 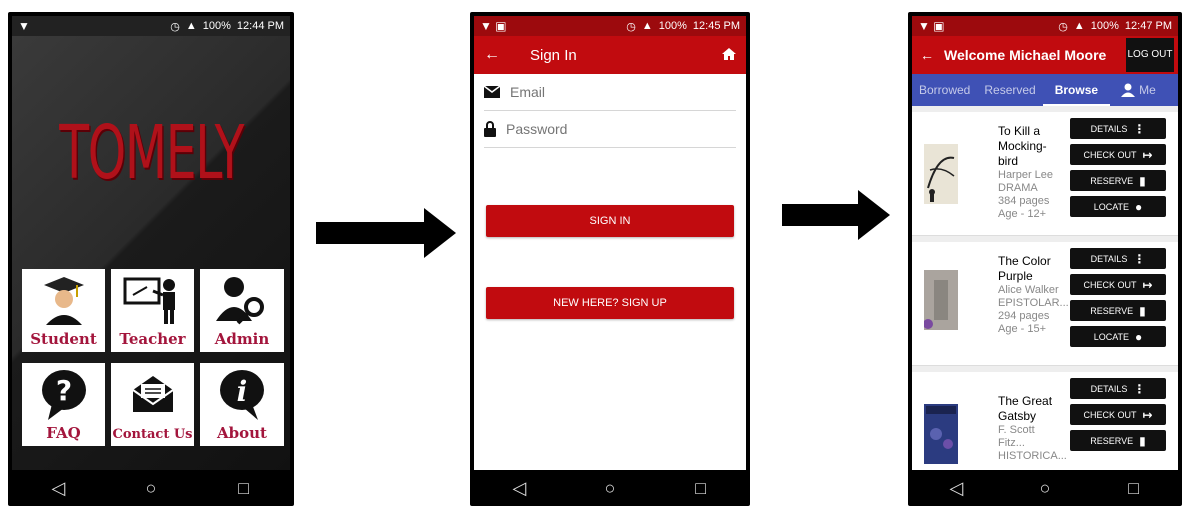 I want to click on sign-up-button: NEW HERE? SIGN UP, so click(x=610, y=303).